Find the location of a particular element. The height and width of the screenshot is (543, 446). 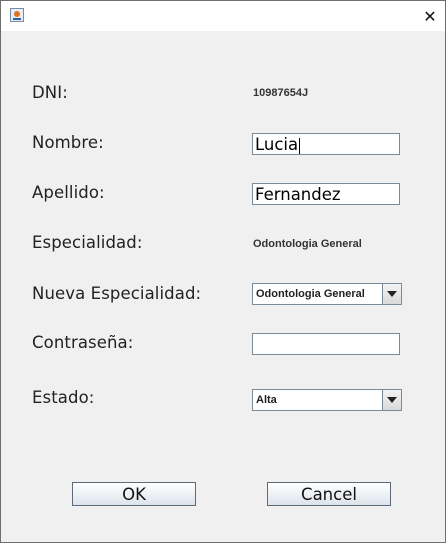

nombre-field: Lucia is located at coordinates (326, 144).